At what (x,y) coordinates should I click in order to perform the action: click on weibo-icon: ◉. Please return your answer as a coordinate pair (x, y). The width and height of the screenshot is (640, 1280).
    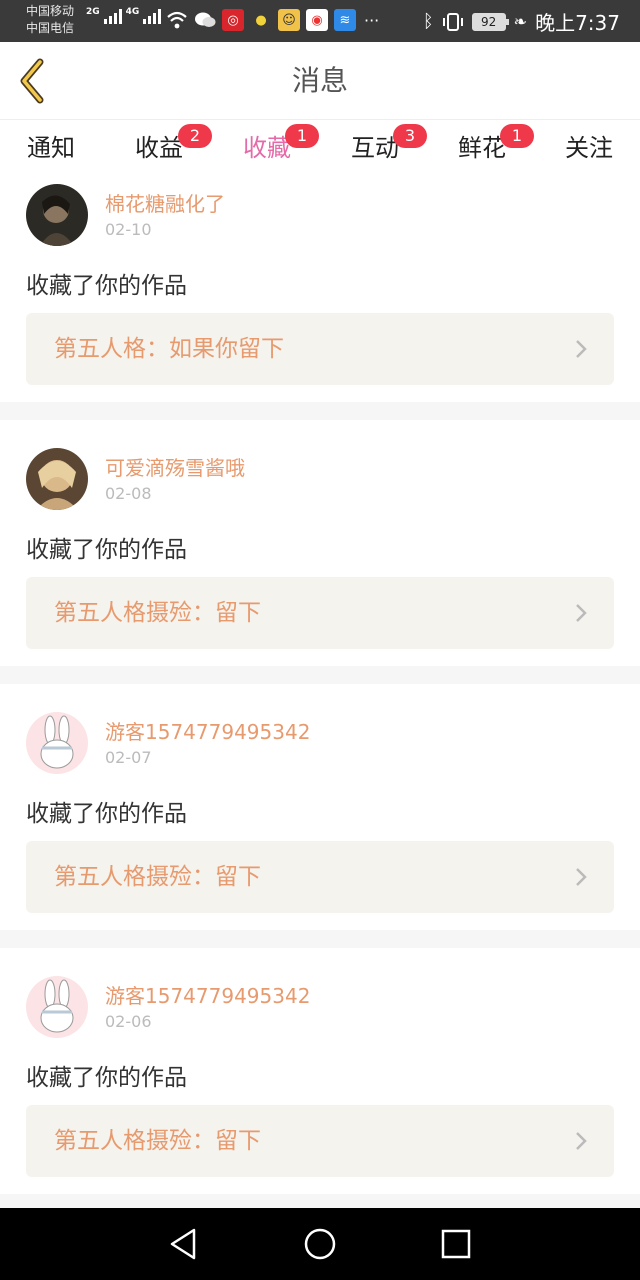
    Looking at the image, I should click on (317, 20).